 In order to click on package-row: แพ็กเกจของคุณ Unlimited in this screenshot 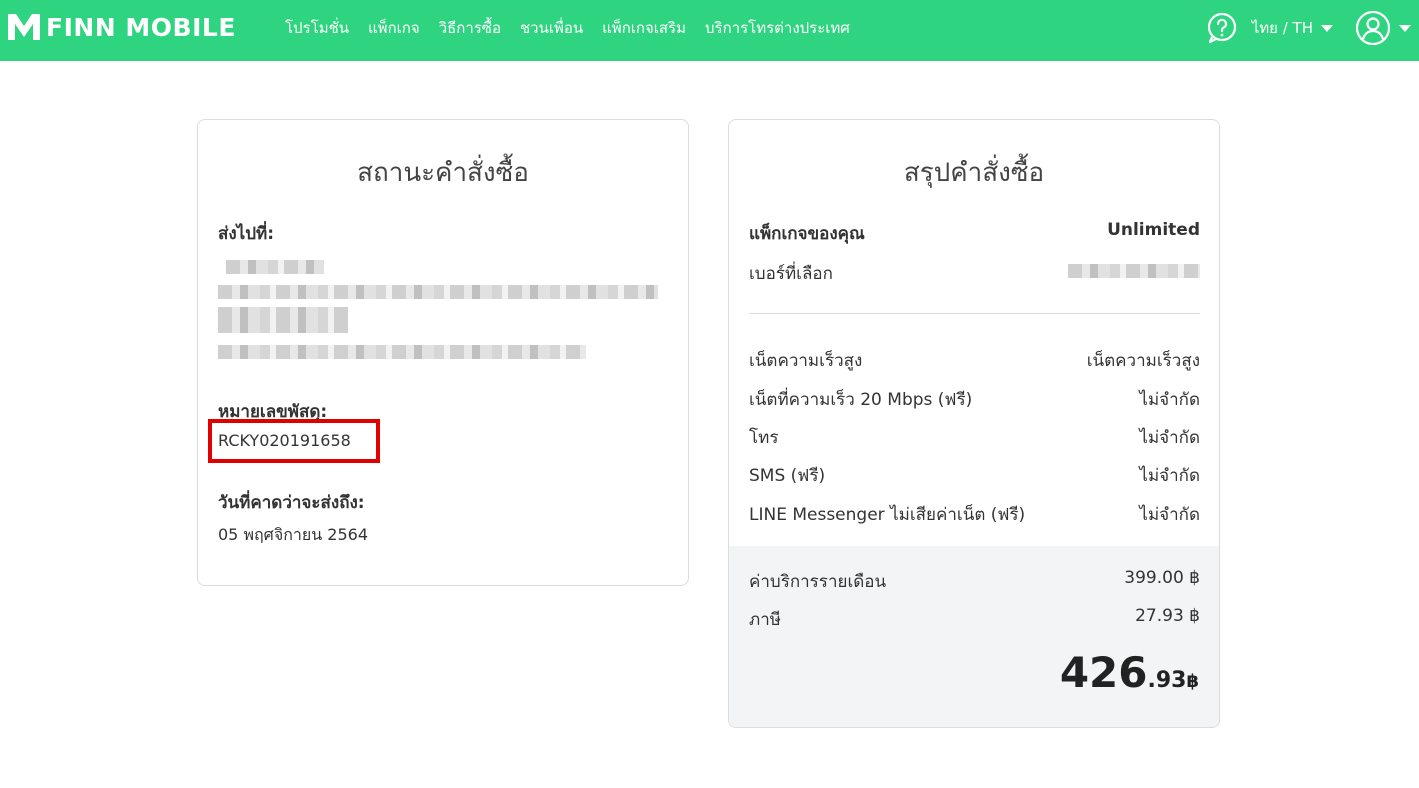, I will do `click(974, 233)`.